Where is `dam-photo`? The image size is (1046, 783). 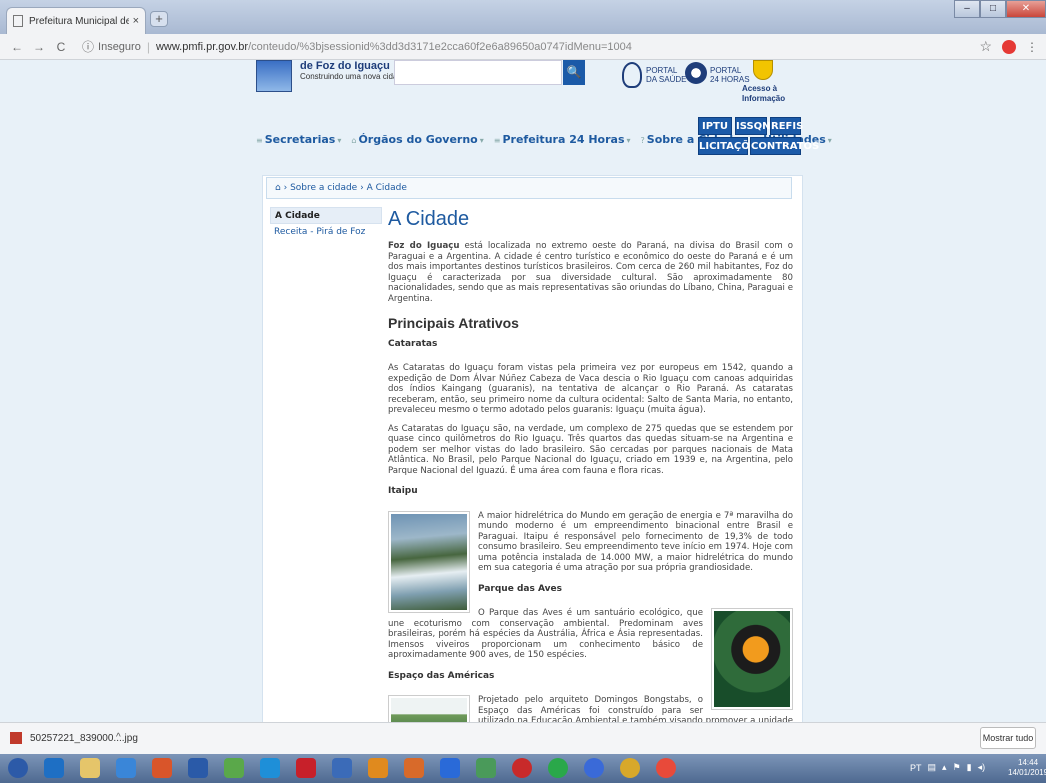
dam-photo is located at coordinates (429, 561).